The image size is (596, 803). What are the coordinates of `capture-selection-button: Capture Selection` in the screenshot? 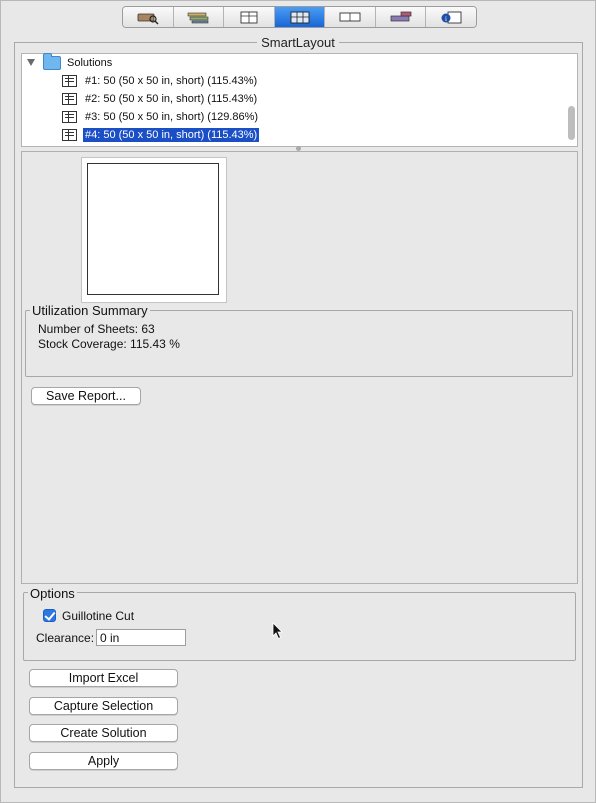 It's located at (103, 706).